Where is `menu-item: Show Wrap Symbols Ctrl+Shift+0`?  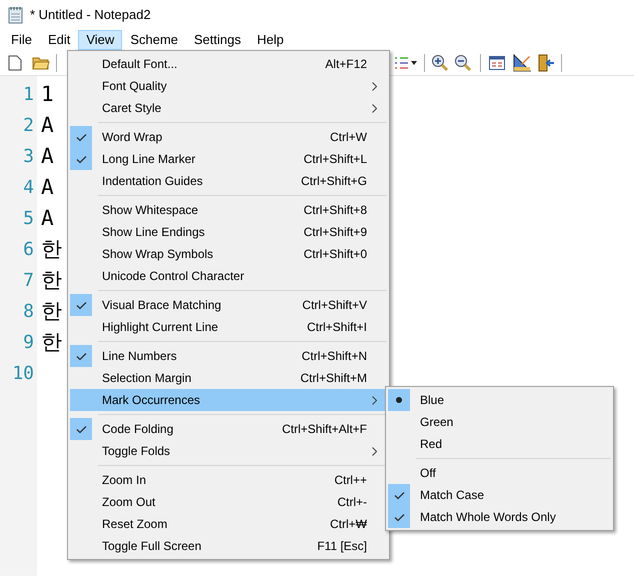
menu-item: Show Wrap Symbols Ctrl+Shift+0 is located at coordinates (228, 254).